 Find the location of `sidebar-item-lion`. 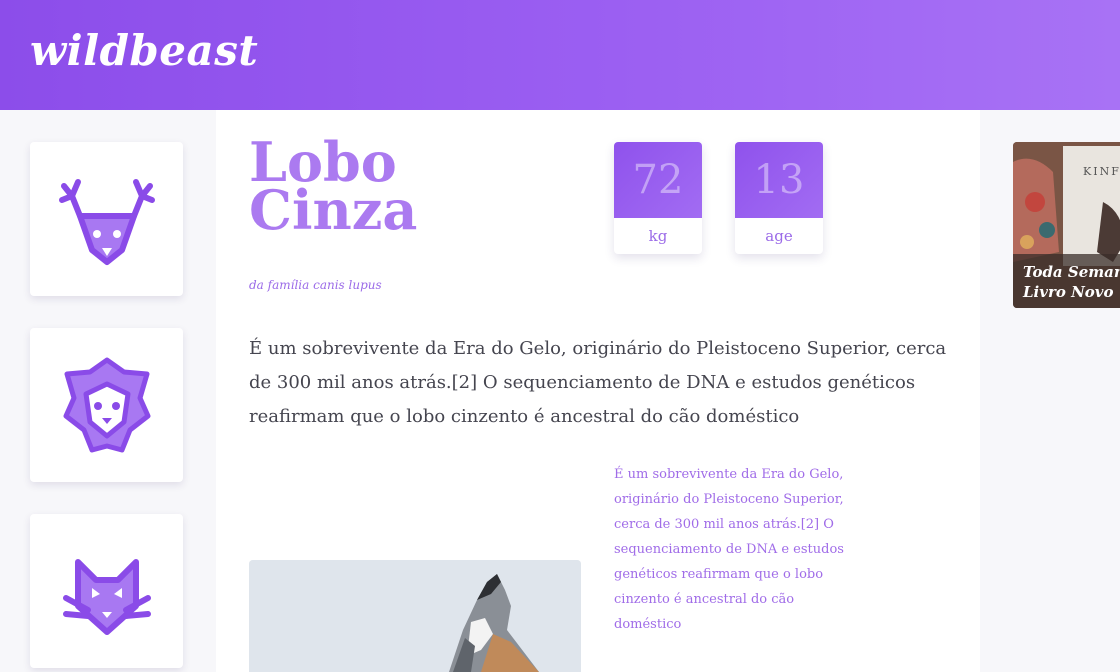

sidebar-item-lion is located at coordinates (106, 405).